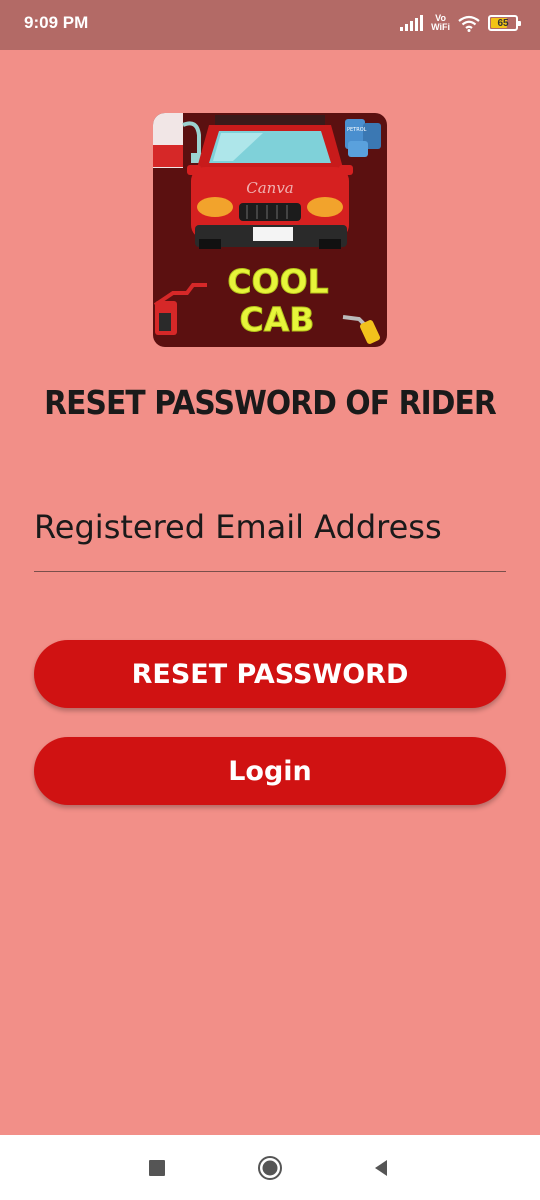  Describe the element at coordinates (381, 1168) in the screenshot. I see `back-icon` at that location.